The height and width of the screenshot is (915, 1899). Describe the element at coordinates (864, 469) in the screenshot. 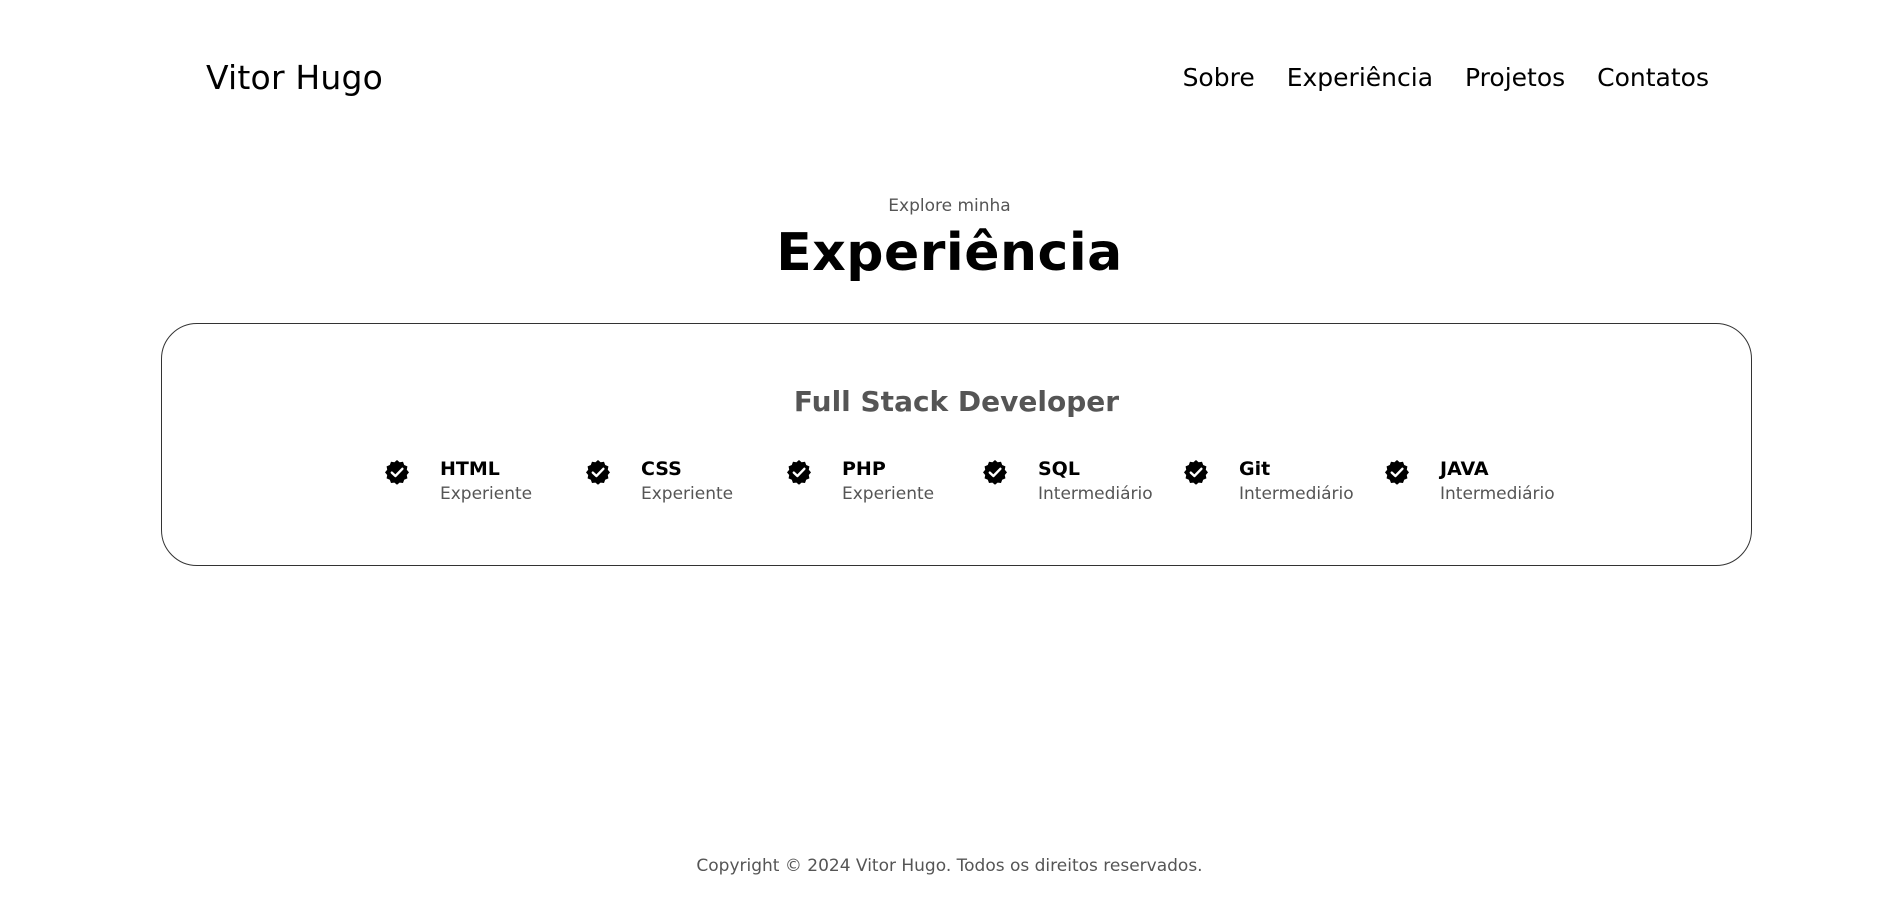

I see `skill-name: PHP` at that location.